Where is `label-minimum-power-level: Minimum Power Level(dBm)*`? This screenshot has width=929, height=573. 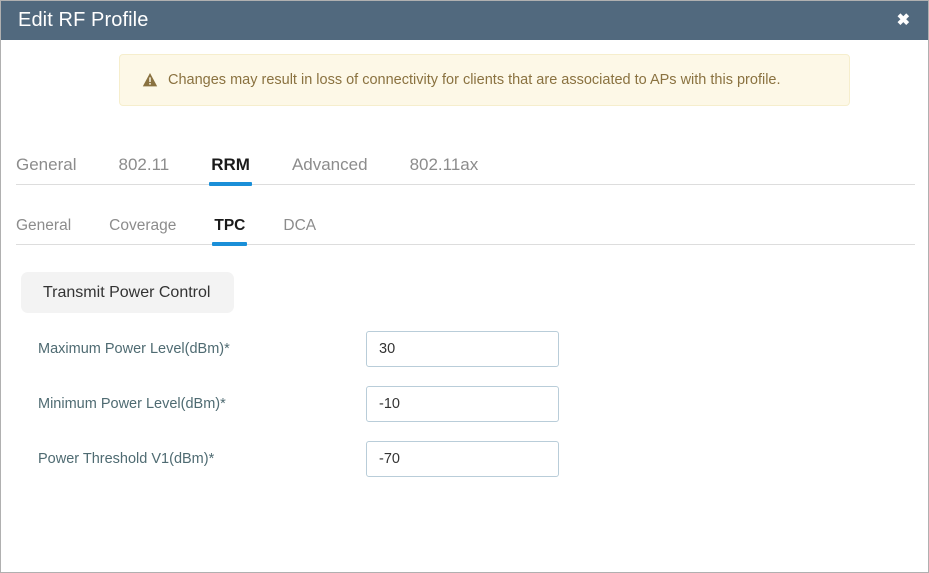 label-minimum-power-level: Minimum Power Level(dBm)* is located at coordinates (132, 404).